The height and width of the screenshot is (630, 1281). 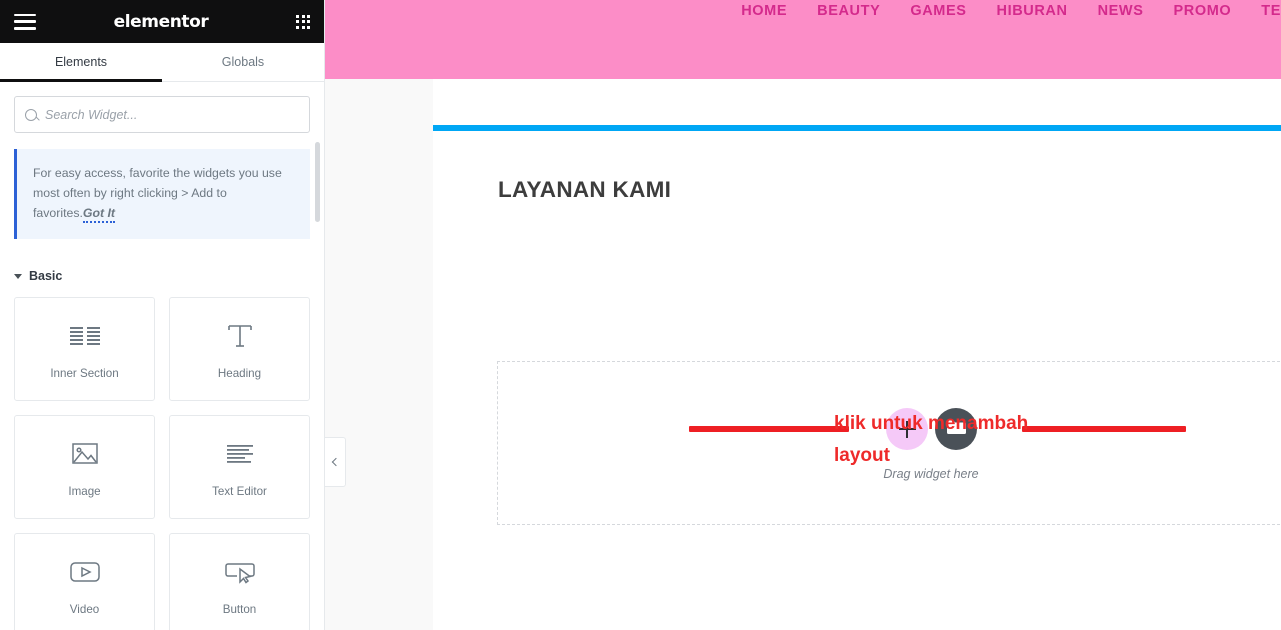 I want to click on widget-image: Image, so click(x=84, y=467).